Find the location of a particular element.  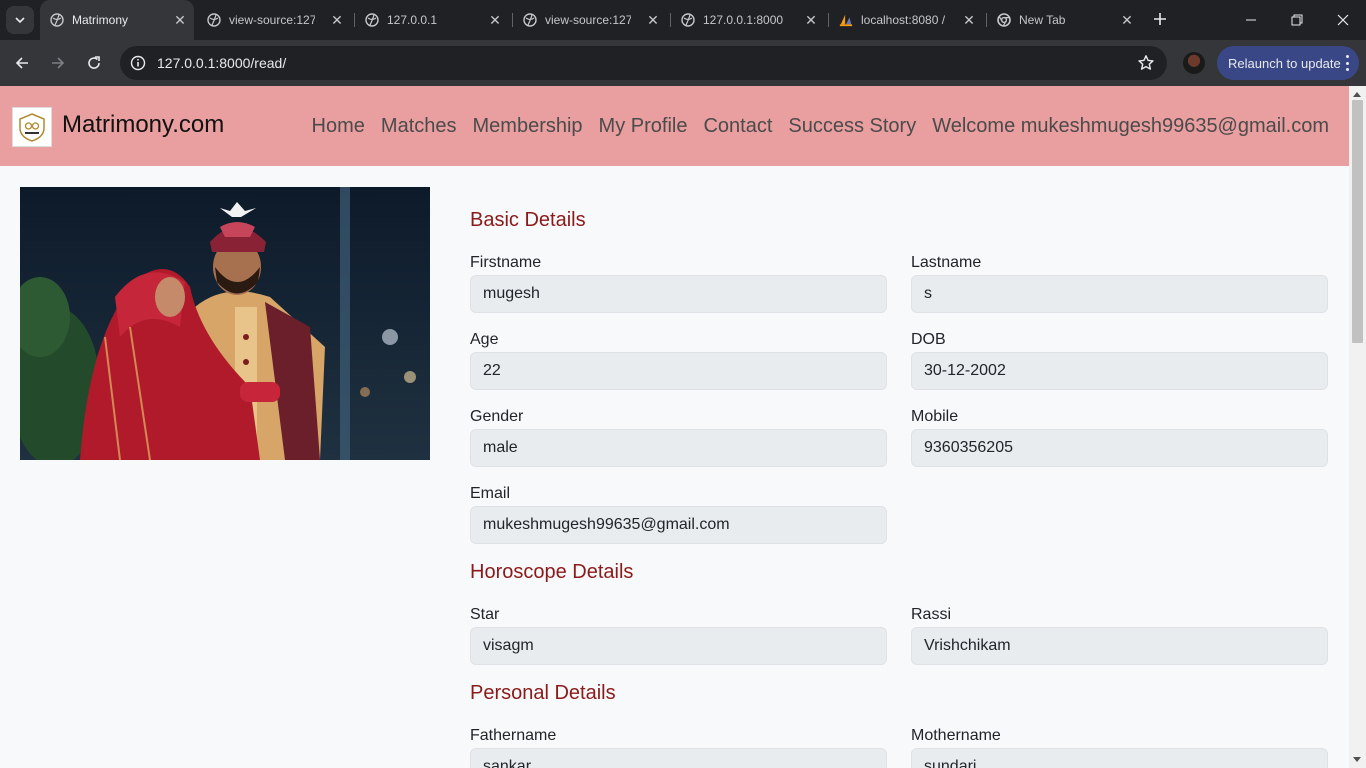

arrow-right-icon is located at coordinates (58, 63).